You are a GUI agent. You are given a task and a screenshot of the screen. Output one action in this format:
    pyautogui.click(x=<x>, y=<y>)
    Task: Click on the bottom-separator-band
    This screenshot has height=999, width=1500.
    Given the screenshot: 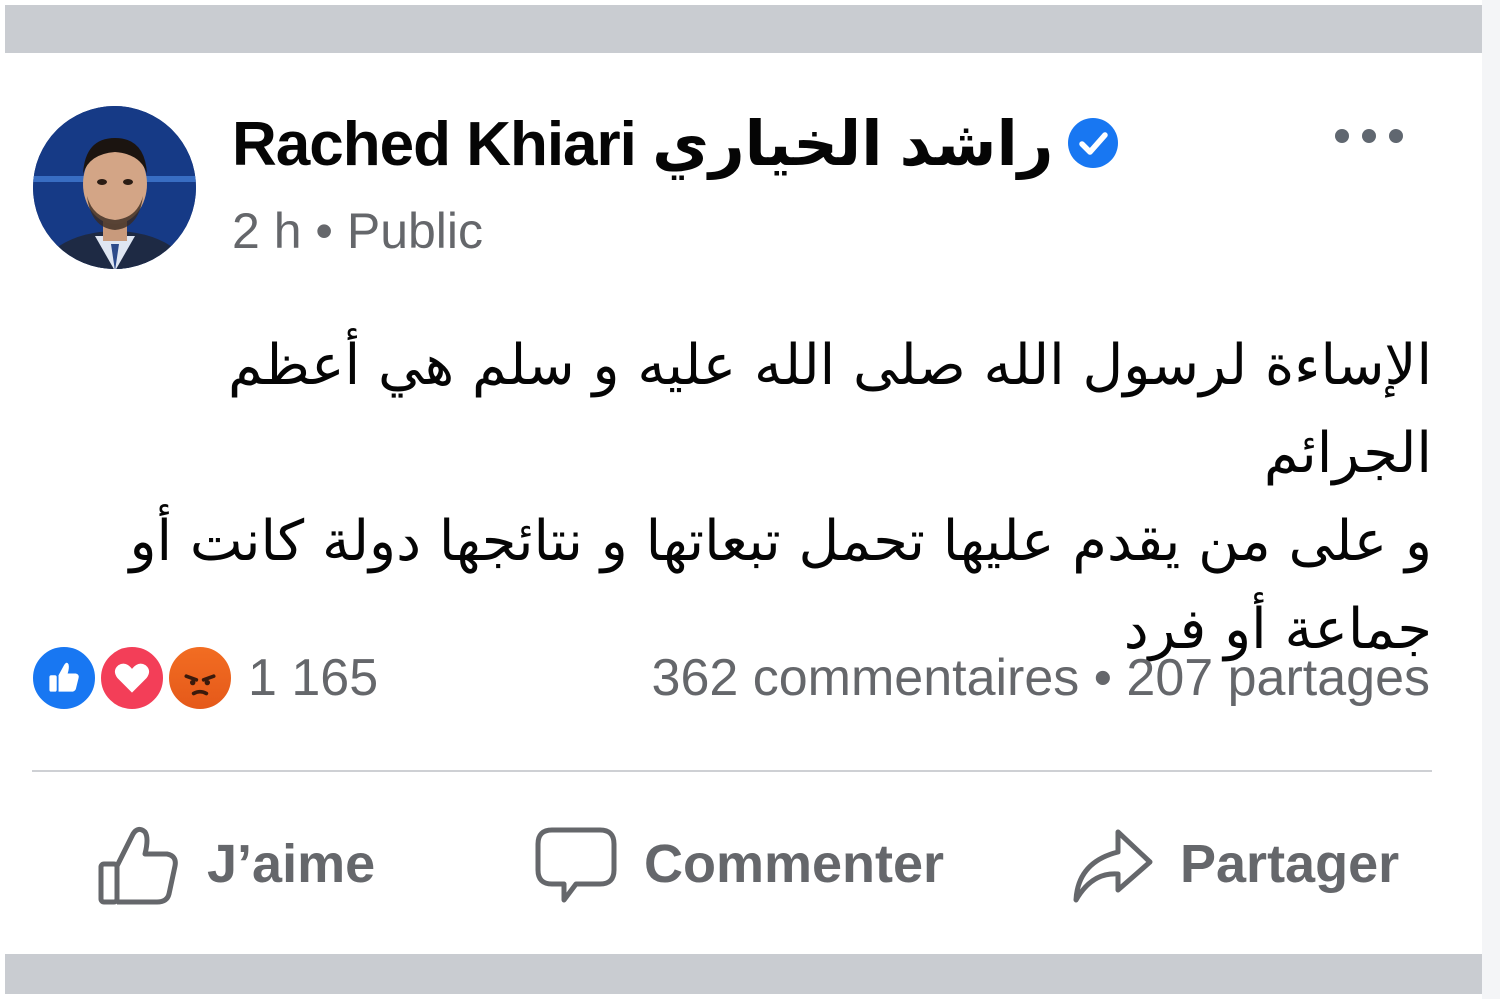 What is the action you would take?
    pyautogui.click(x=743, y=974)
    